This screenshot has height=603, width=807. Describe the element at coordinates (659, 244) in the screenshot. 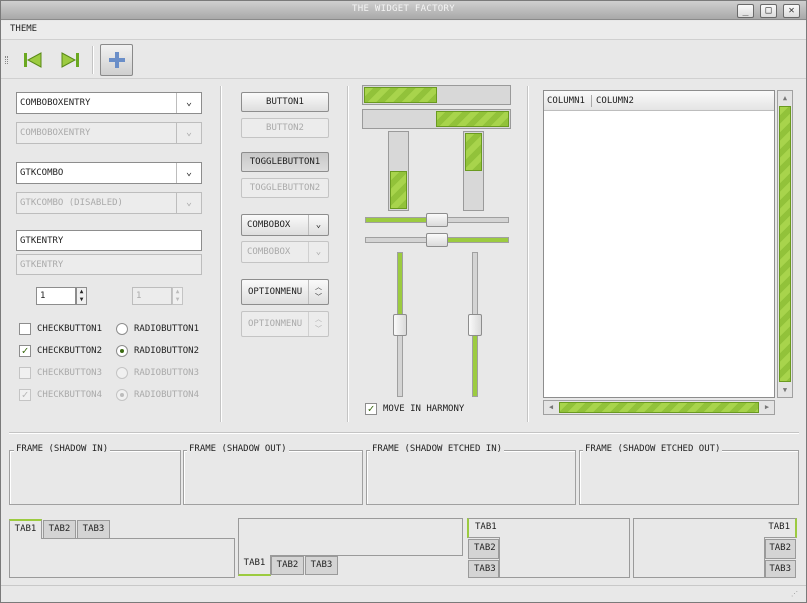

I see `tree-view: COLUMN1 COLUMN2` at that location.